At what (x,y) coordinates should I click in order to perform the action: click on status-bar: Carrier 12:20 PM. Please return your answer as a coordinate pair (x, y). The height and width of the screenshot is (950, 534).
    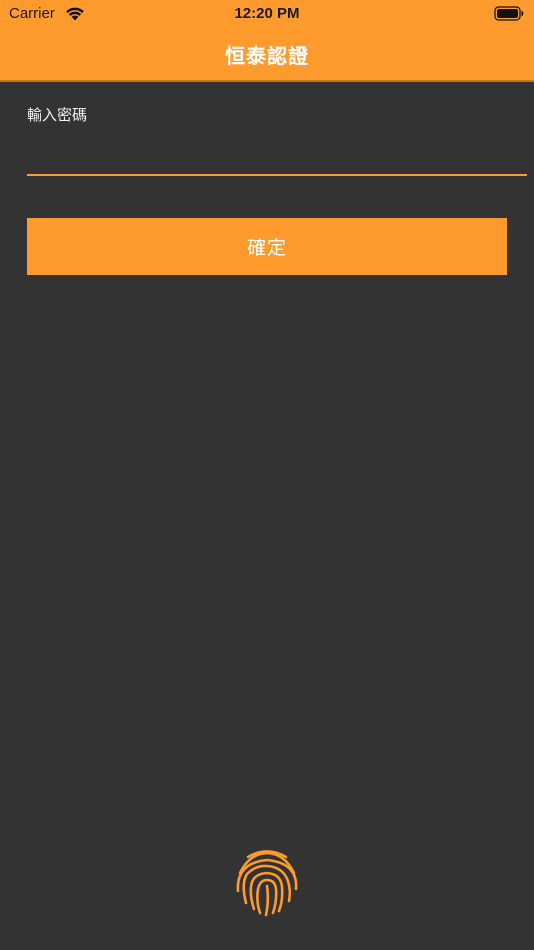
    Looking at the image, I should click on (267, 14).